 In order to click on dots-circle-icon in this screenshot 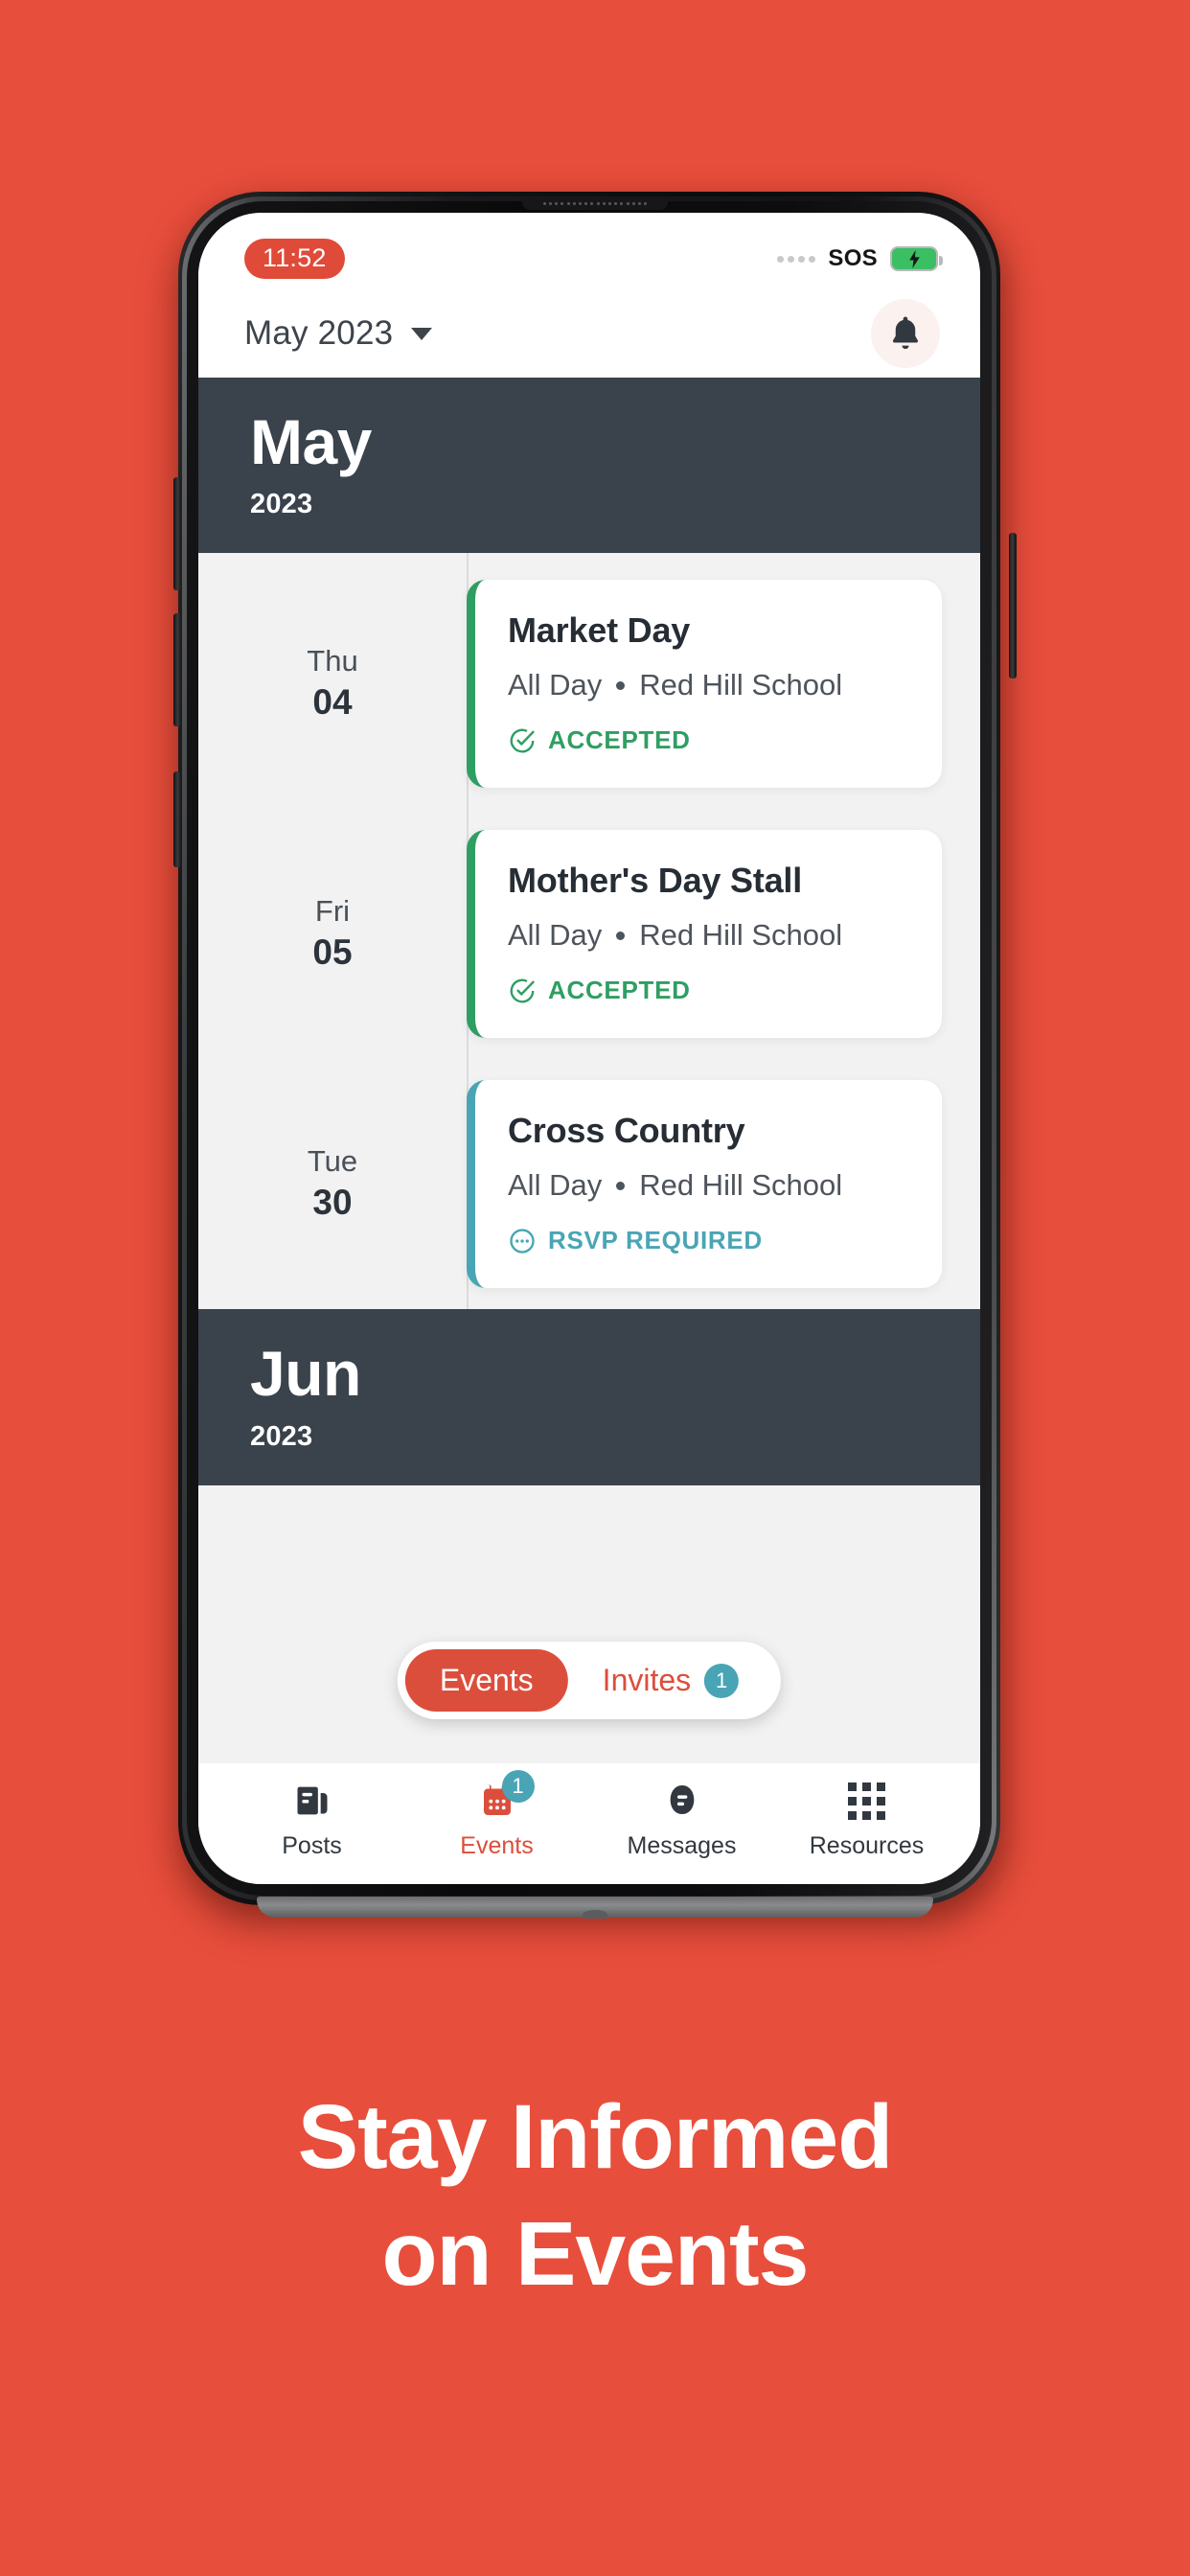, I will do `click(523, 1241)`.